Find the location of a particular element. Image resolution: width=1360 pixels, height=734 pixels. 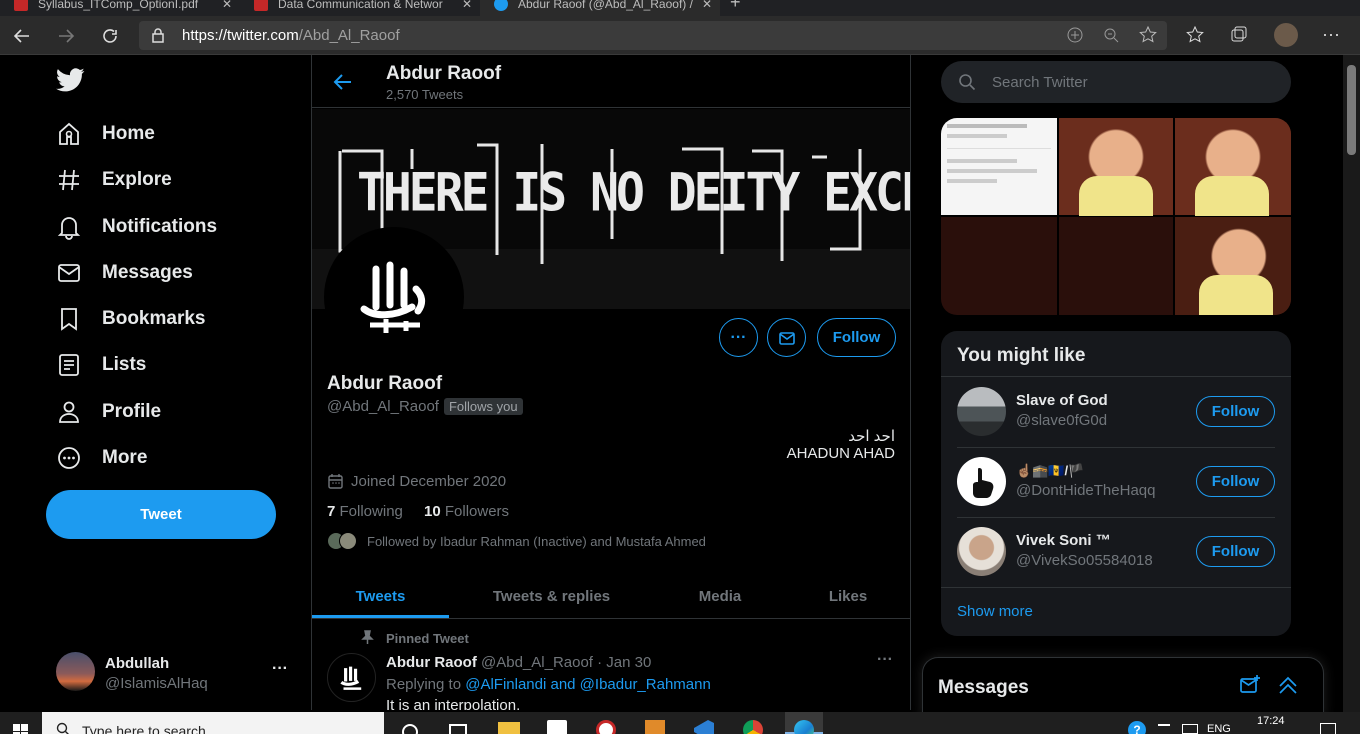

scrollbar-thumb is located at coordinates (1351, 110).